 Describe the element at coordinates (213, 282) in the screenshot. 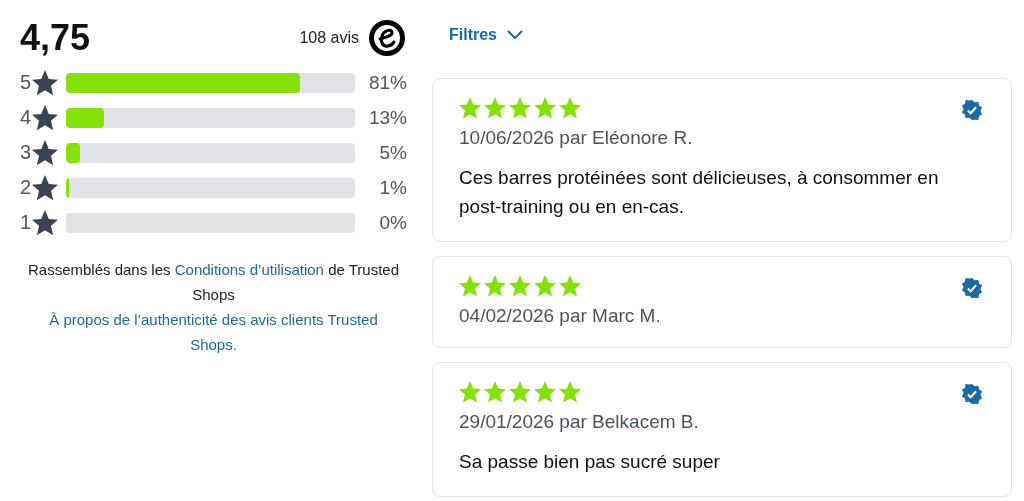

I see `notice-text: Rassemblés dans les Conditions d’utilisation de Trusted Shops` at that location.